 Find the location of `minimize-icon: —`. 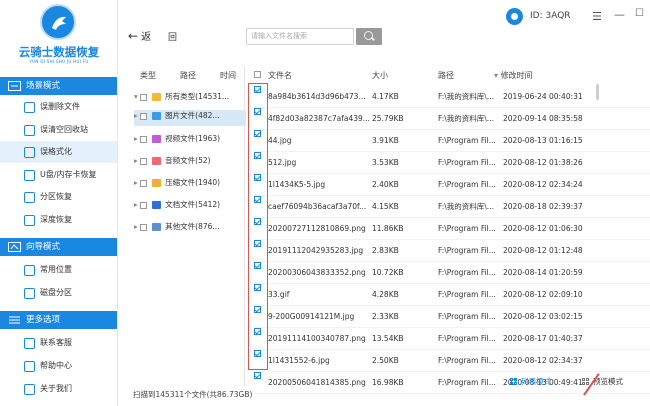

minimize-icon: — is located at coordinates (619, 14).